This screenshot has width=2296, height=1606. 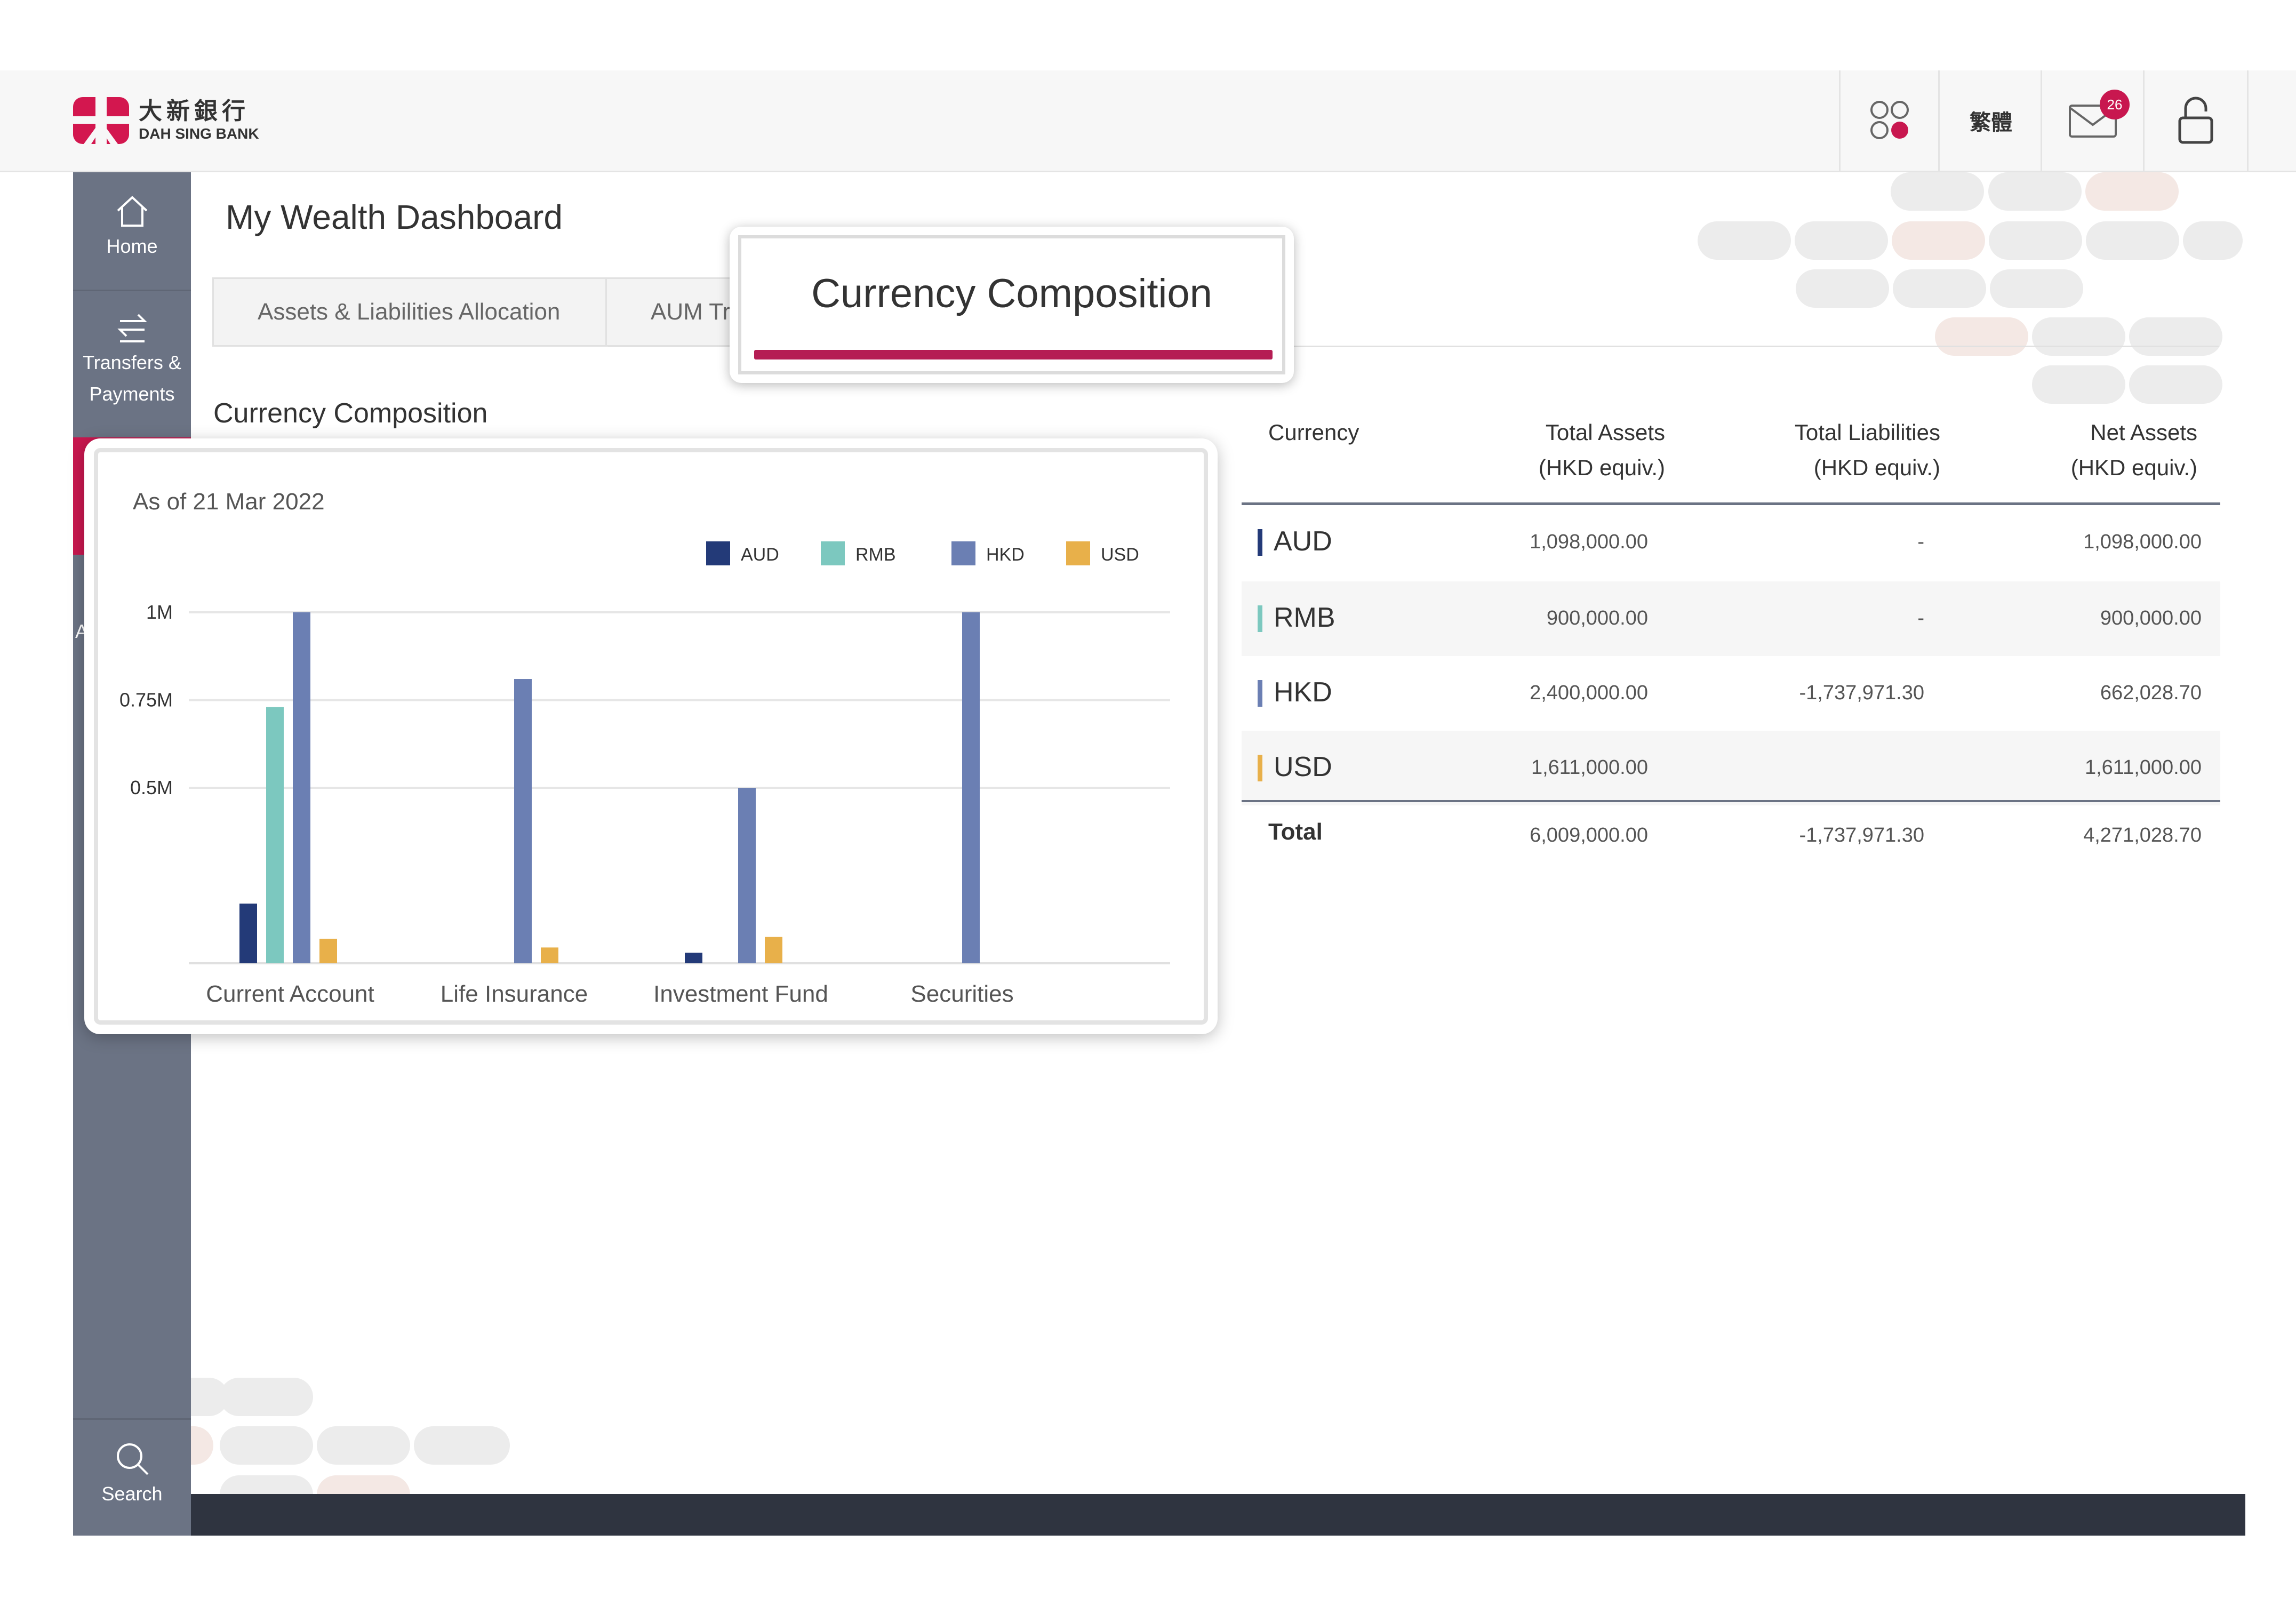 What do you see at coordinates (1861, 835) in the screenshot?
I see `total-liabilities-sum: -1,737,971.30` at bounding box center [1861, 835].